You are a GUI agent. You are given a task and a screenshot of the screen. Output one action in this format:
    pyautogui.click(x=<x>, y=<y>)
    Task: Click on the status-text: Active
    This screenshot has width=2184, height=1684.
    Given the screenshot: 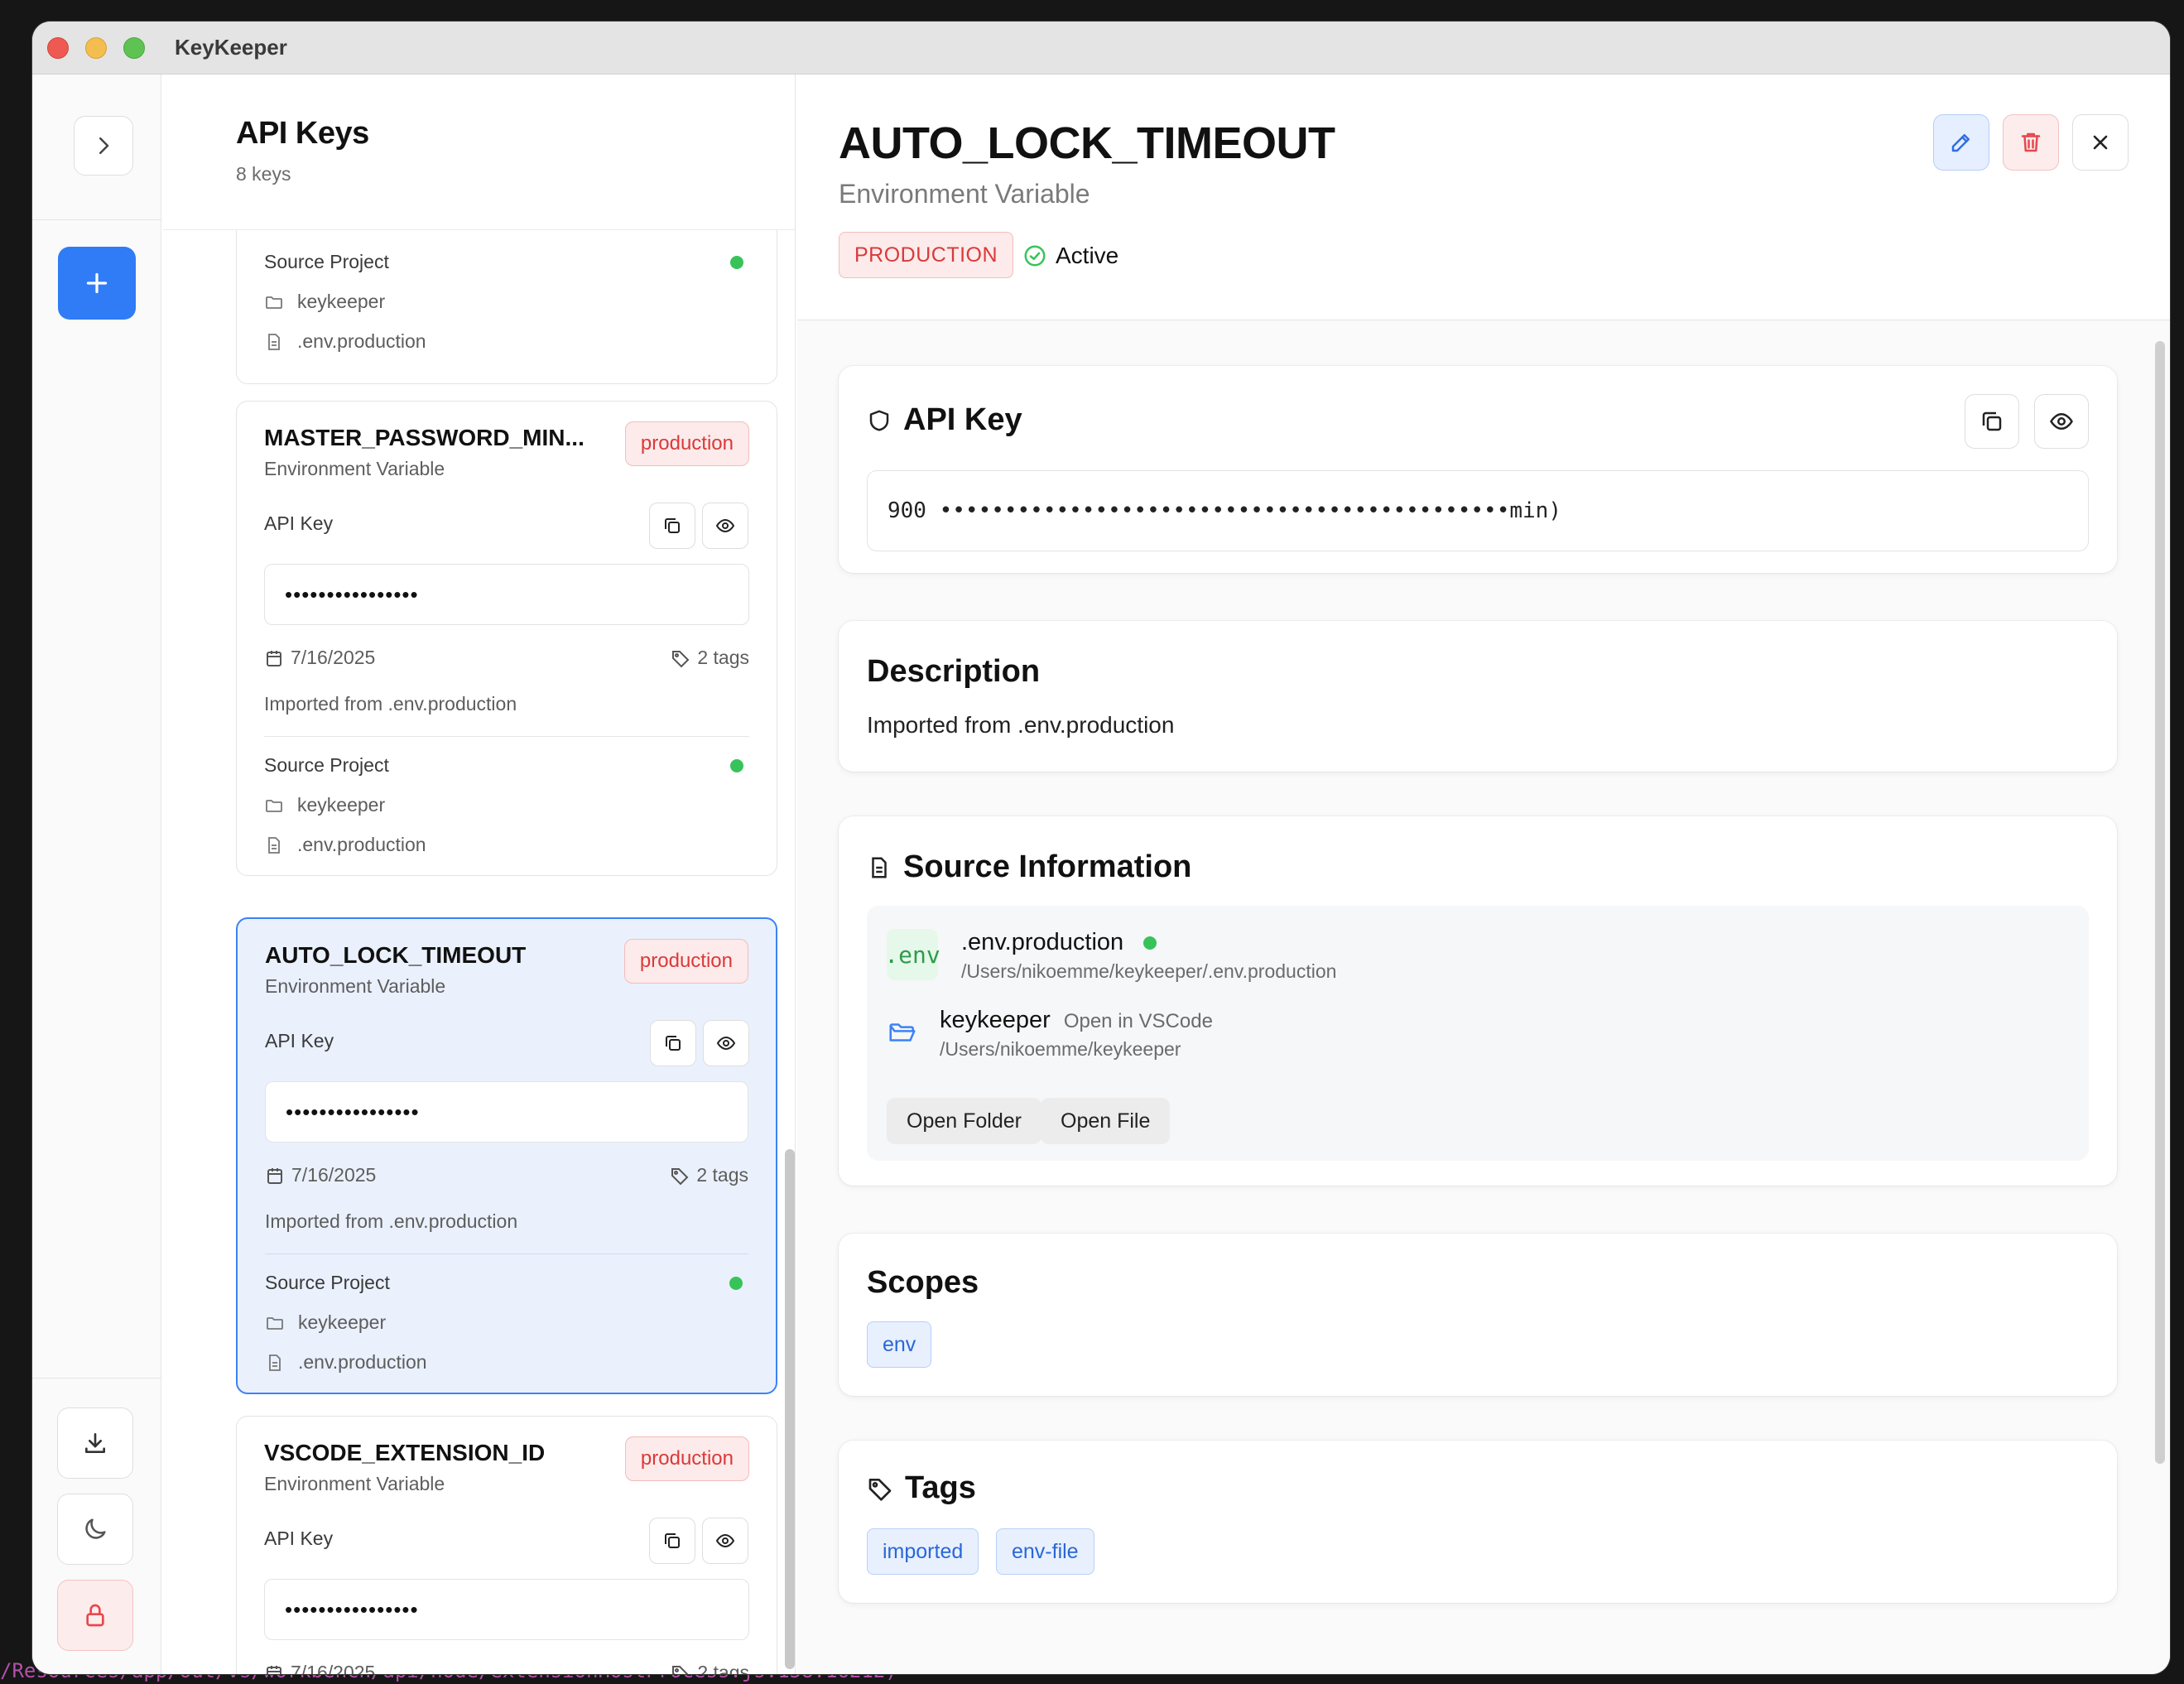 What is the action you would take?
    pyautogui.click(x=1087, y=255)
    